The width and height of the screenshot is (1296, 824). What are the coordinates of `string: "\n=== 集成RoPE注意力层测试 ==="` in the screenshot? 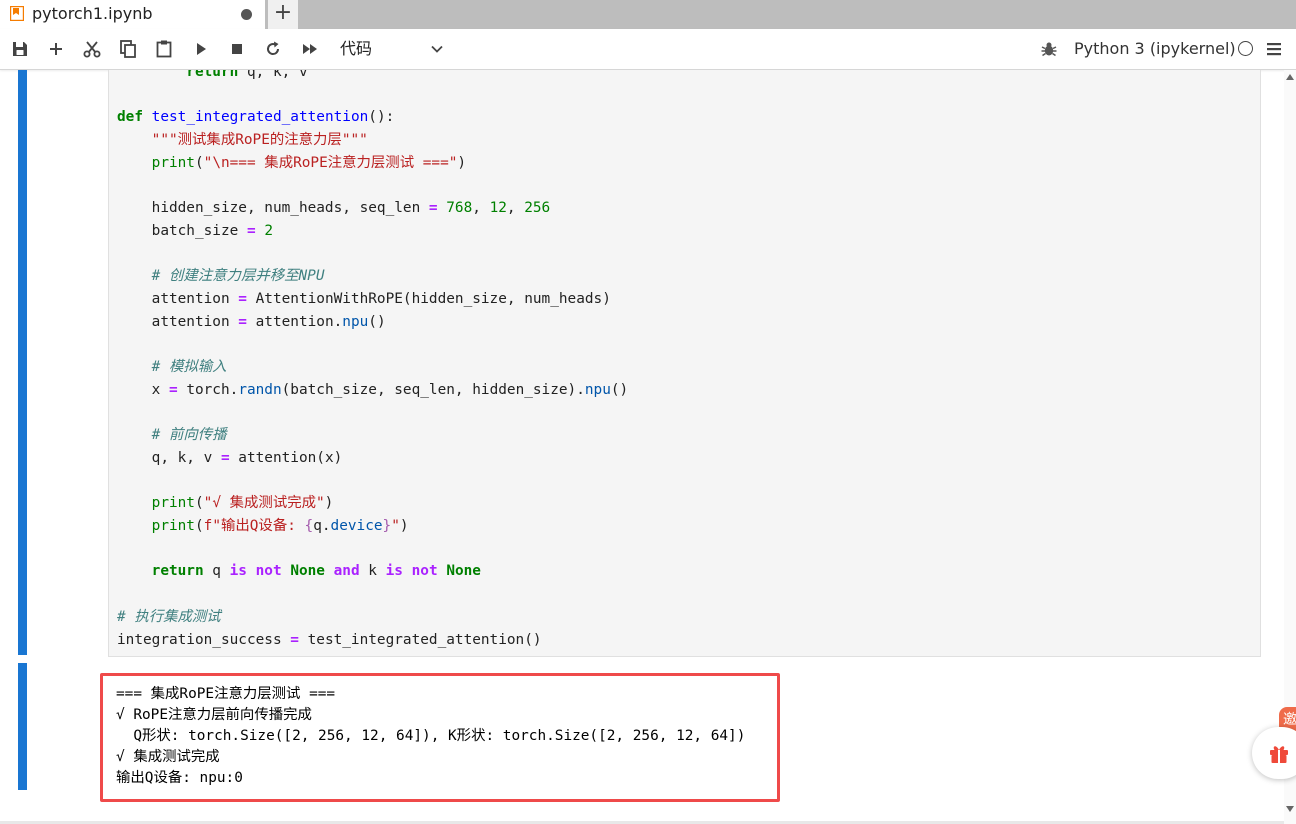 It's located at (330, 162).